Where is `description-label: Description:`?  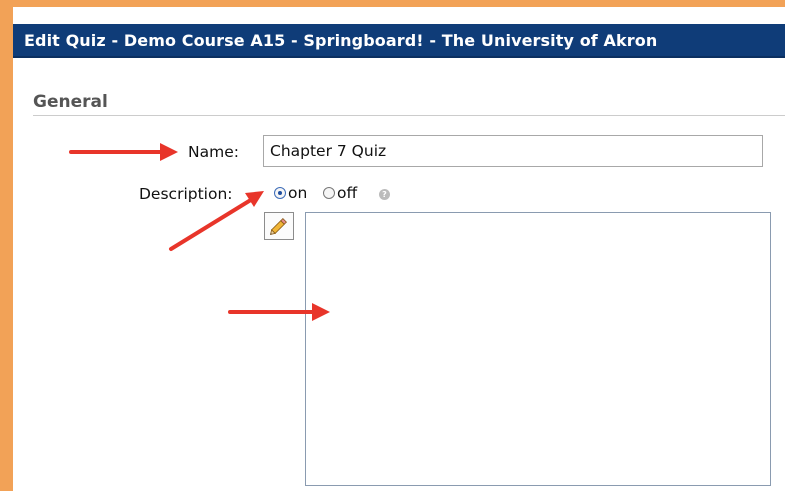
description-label: Description: is located at coordinates (186, 194).